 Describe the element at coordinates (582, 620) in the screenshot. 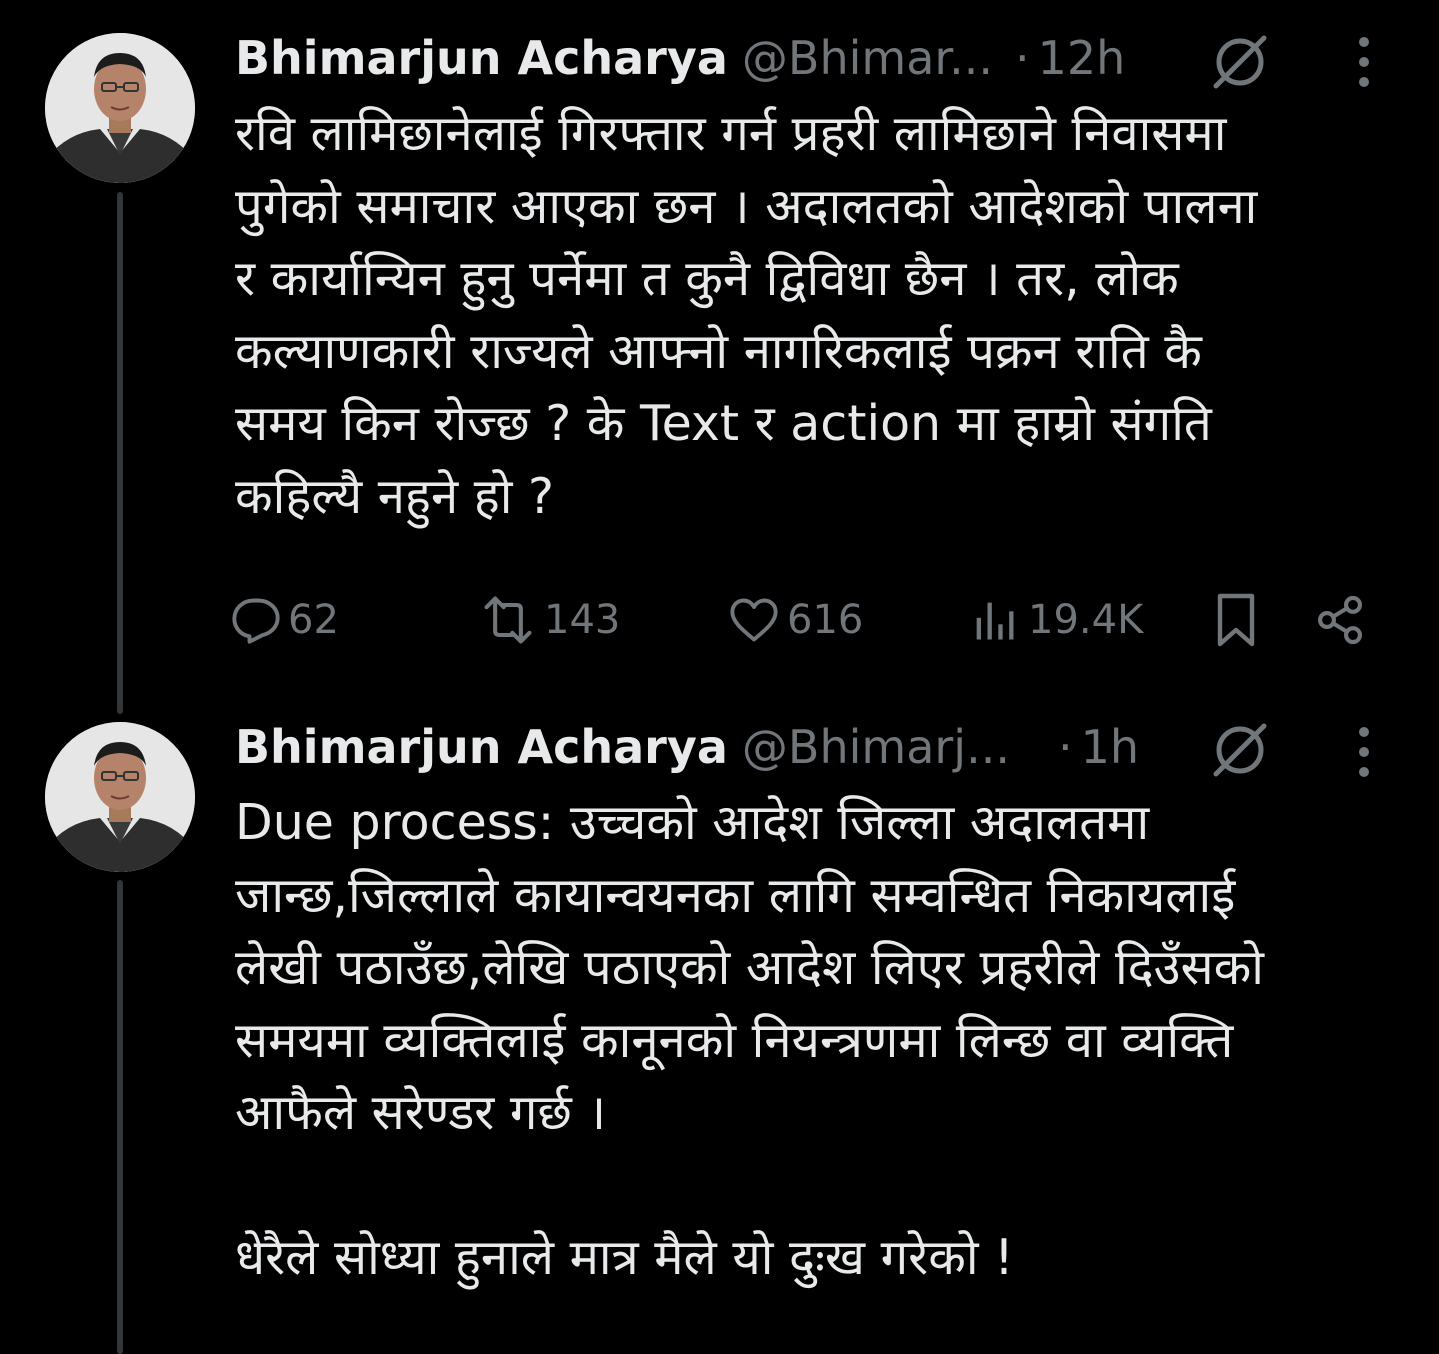

I see `repost-count: 143` at that location.